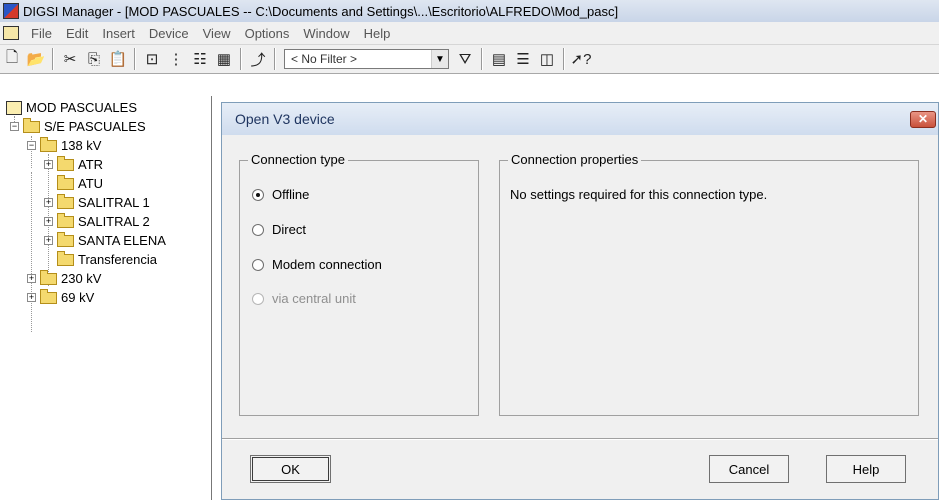 The width and height of the screenshot is (939, 500). What do you see at coordinates (290, 469) in the screenshot?
I see `ok-button: OK` at bounding box center [290, 469].